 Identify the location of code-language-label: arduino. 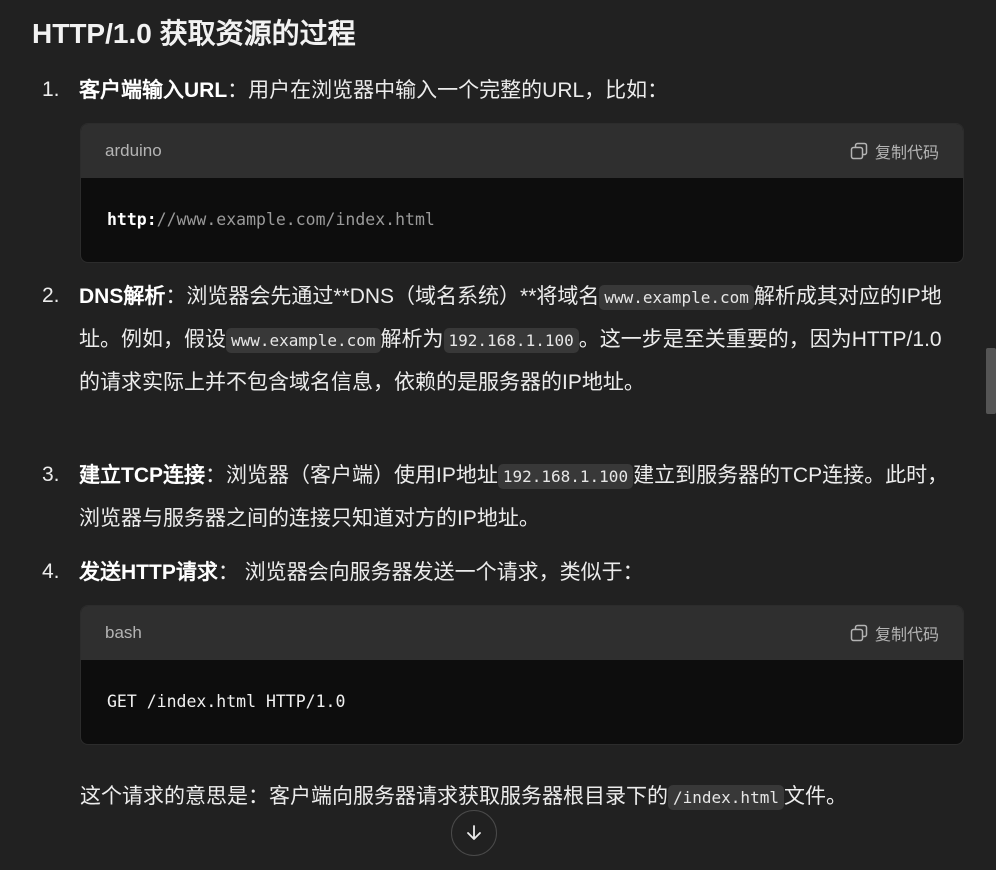
(133, 150).